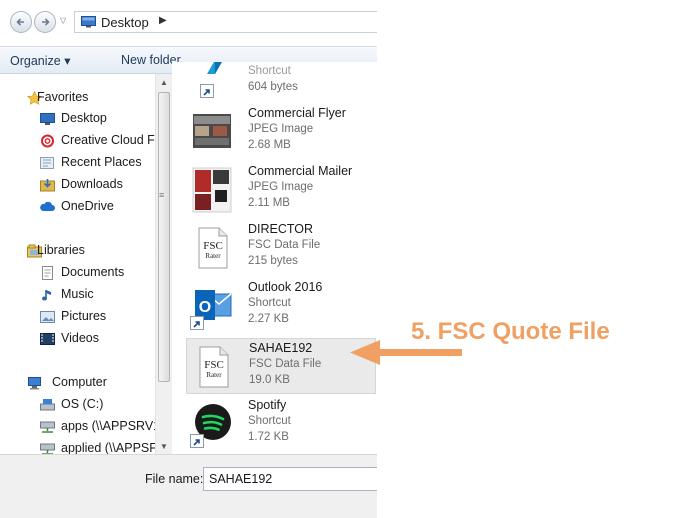  I want to click on file-item-commercial-flyer: Commercial Flyer JPEG Image 2.68 MB, so click(281, 132).